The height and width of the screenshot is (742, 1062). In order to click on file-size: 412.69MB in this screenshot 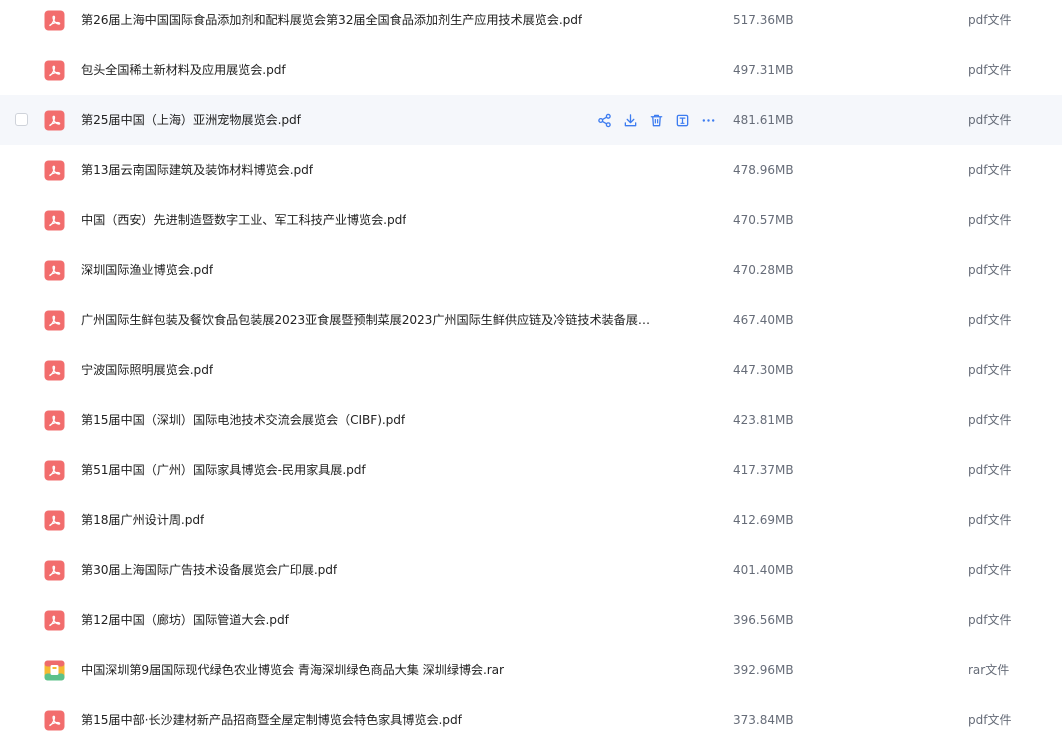, I will do `click(763, 520)`.